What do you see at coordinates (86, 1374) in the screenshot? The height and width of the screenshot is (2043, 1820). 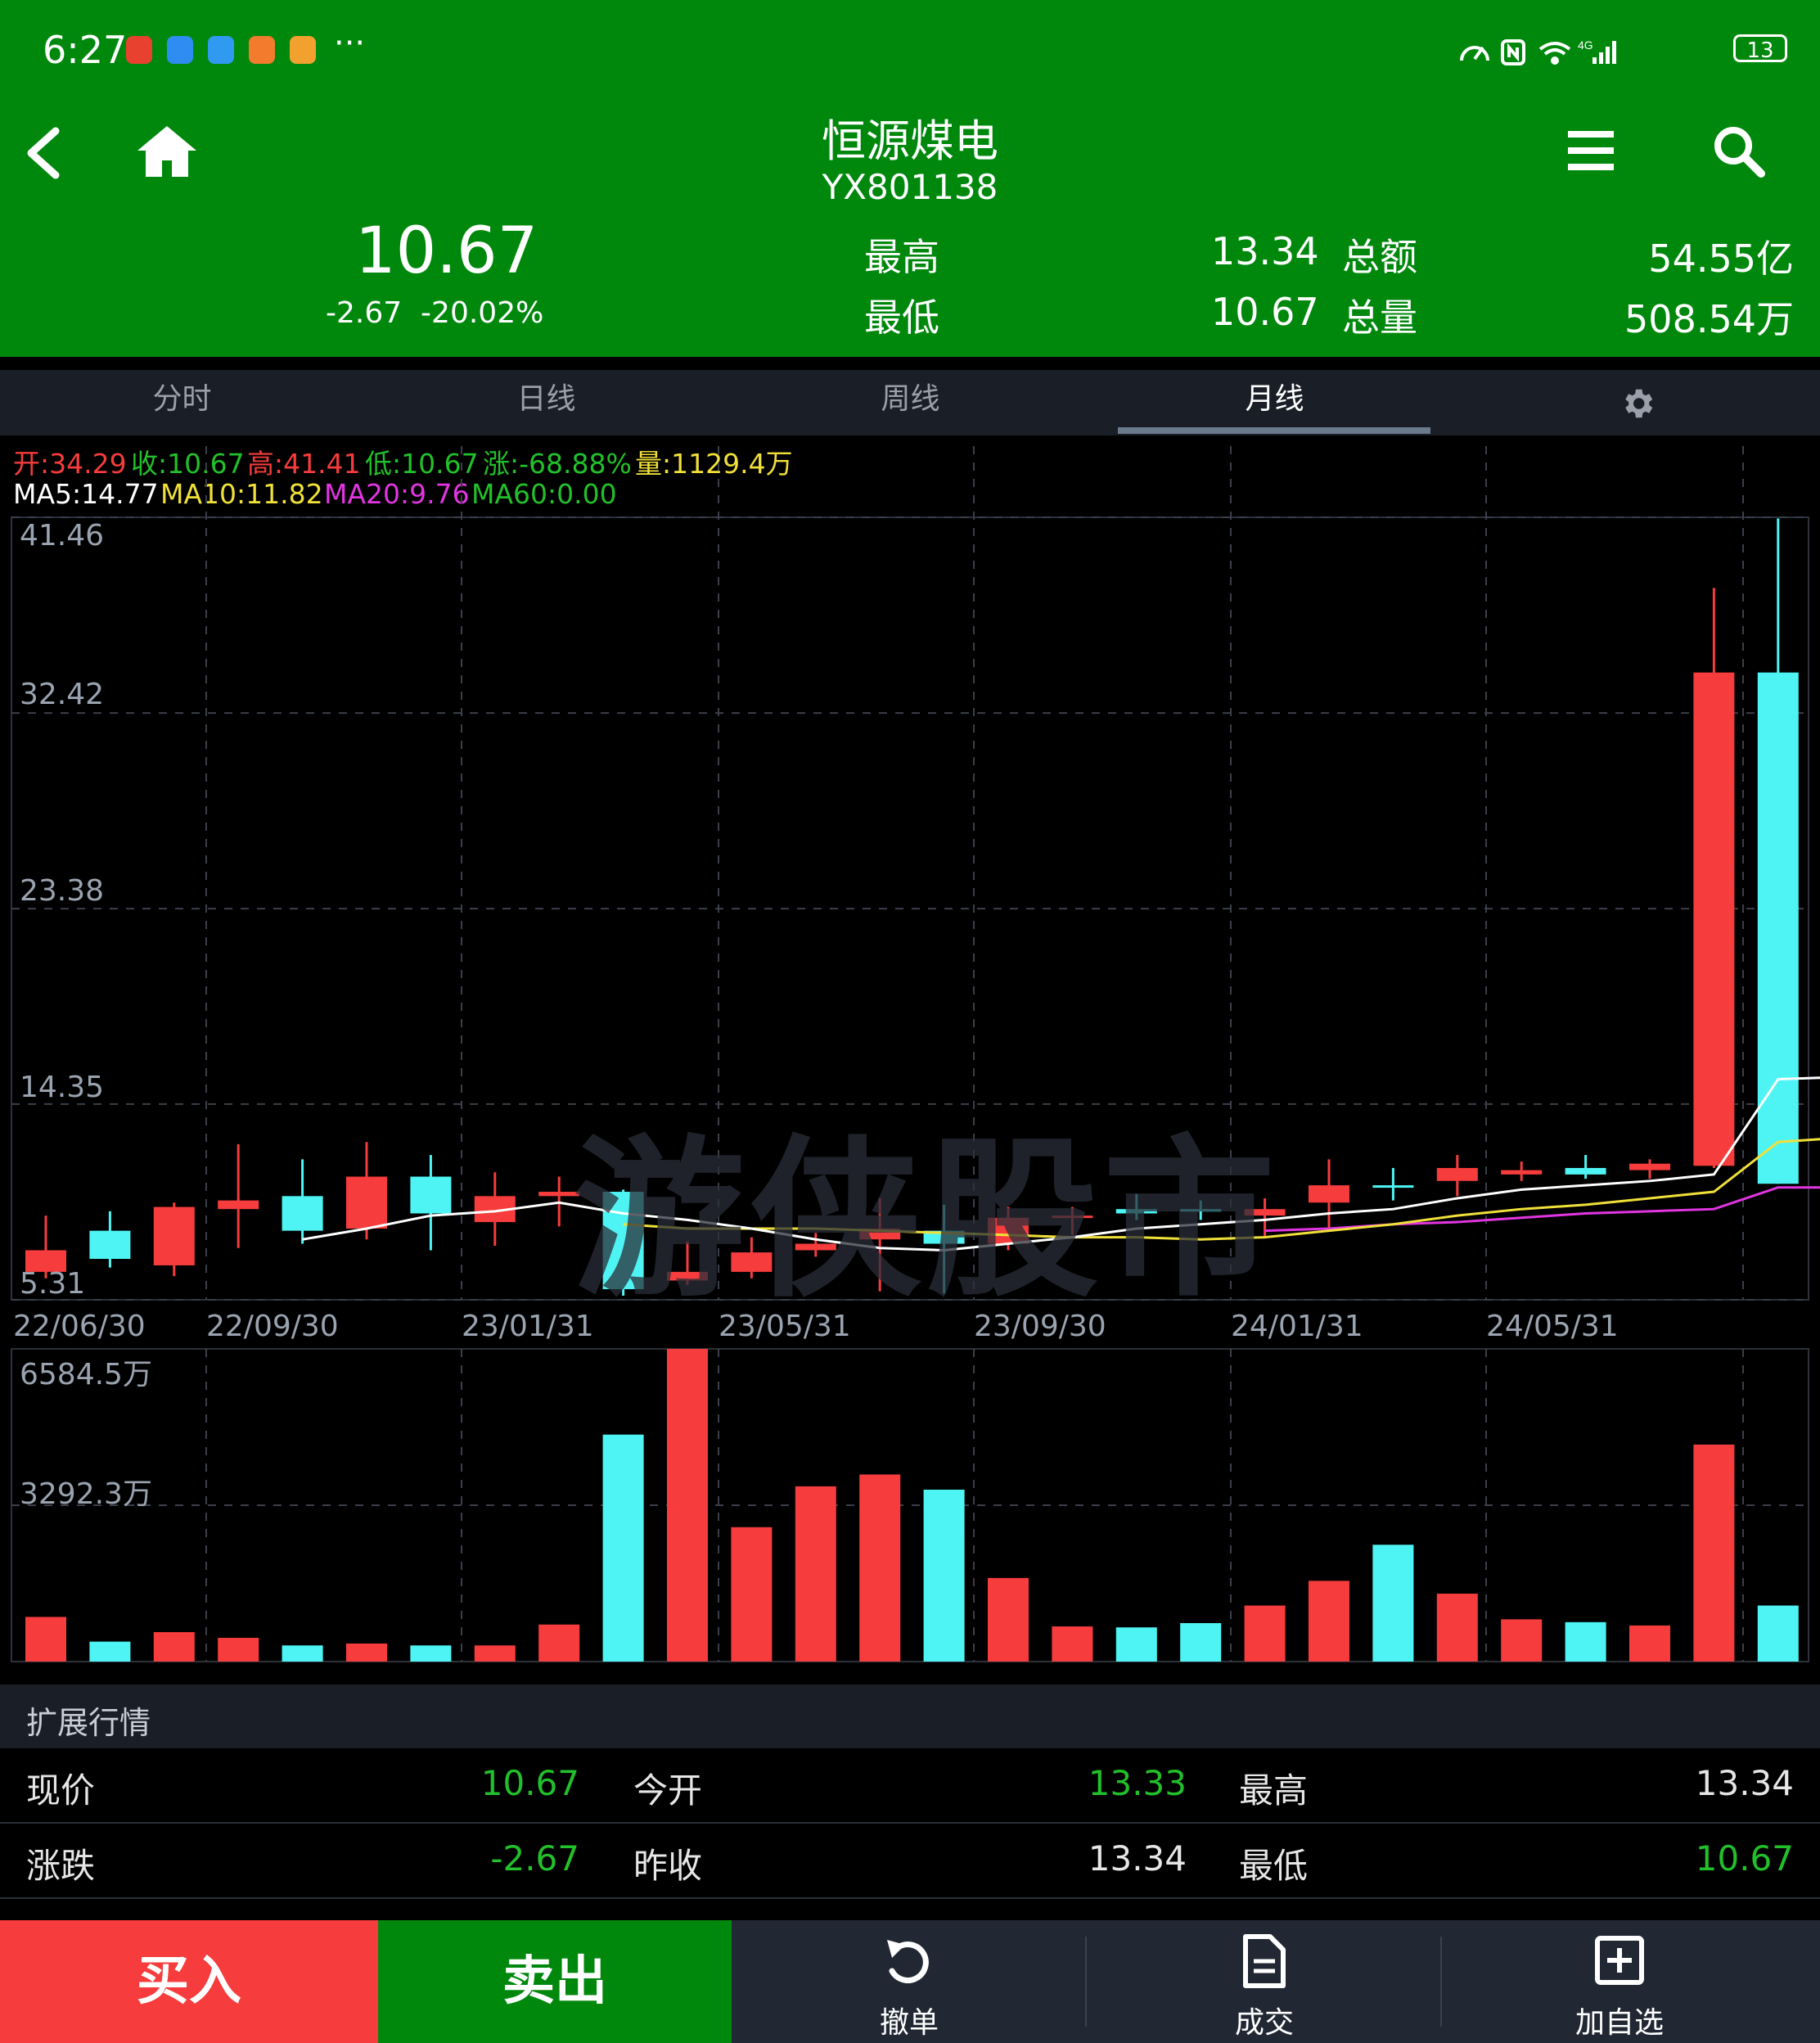 I see `volume-tick: 6584.5万` at bounding box center [86, 1374].